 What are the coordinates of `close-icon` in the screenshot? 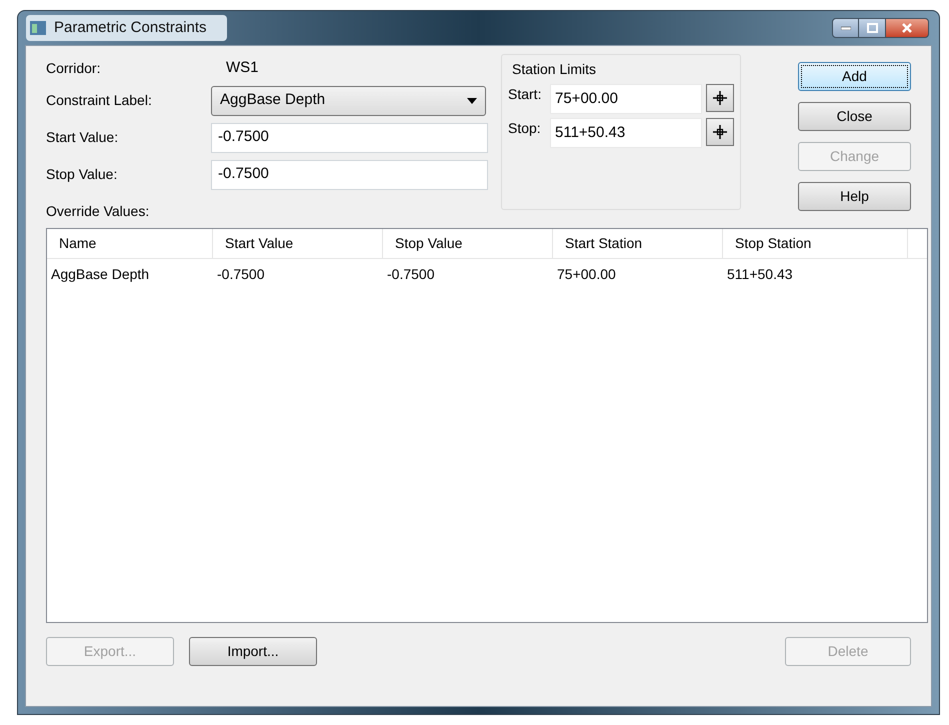 It's located at (907, 28).